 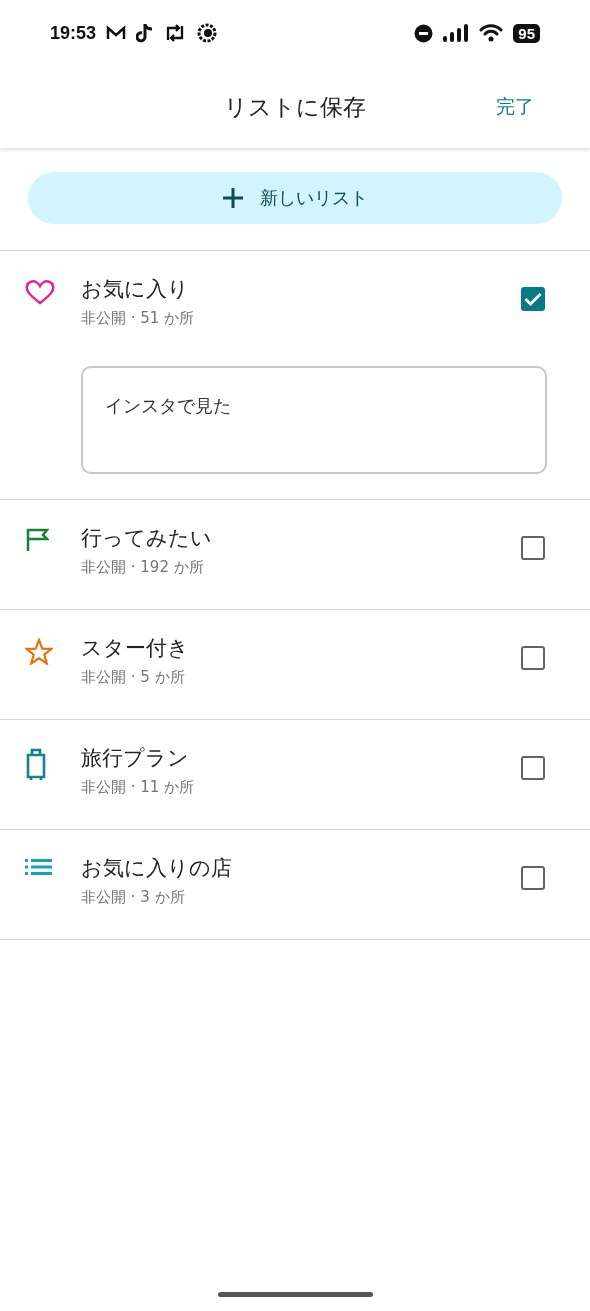 What do you see at coordinates (116, 33) in the screenshot?
I see `mail-icon` at bounding box center [116, 33].